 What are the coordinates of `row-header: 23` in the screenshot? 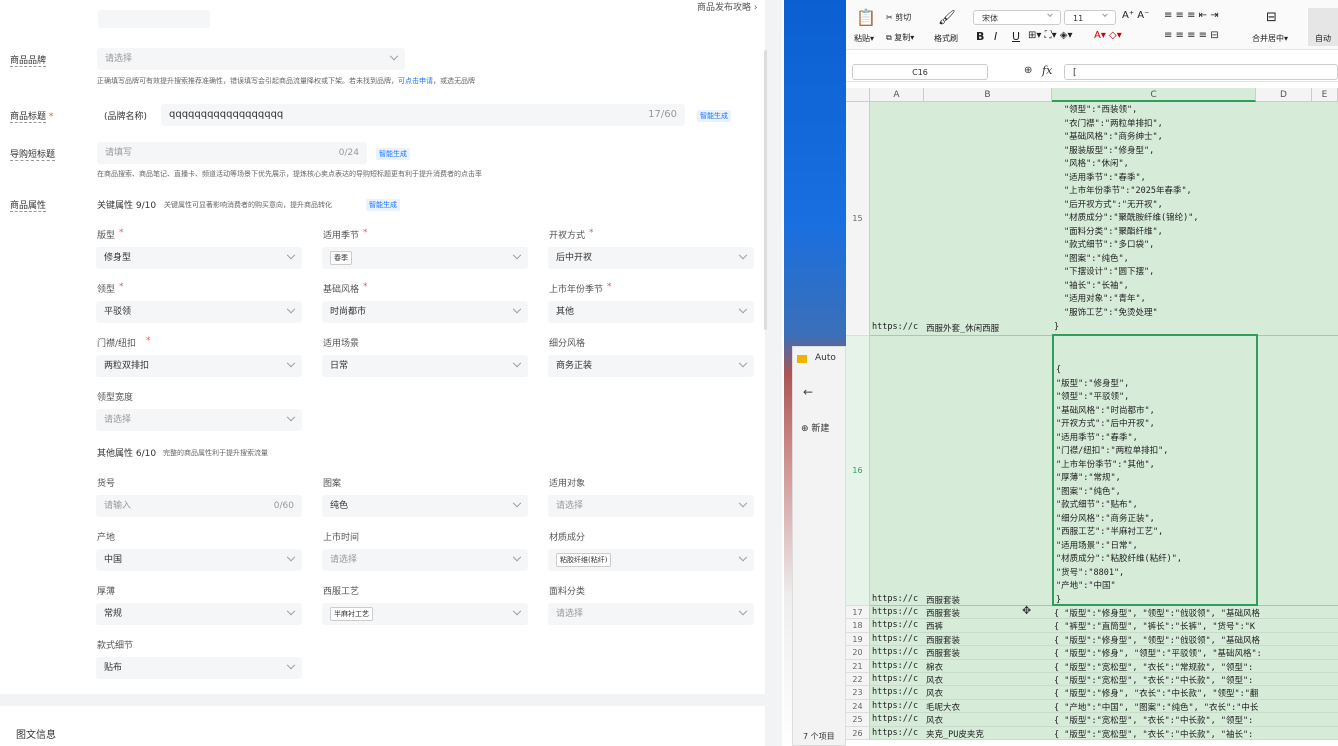 It's located at (858, 693).